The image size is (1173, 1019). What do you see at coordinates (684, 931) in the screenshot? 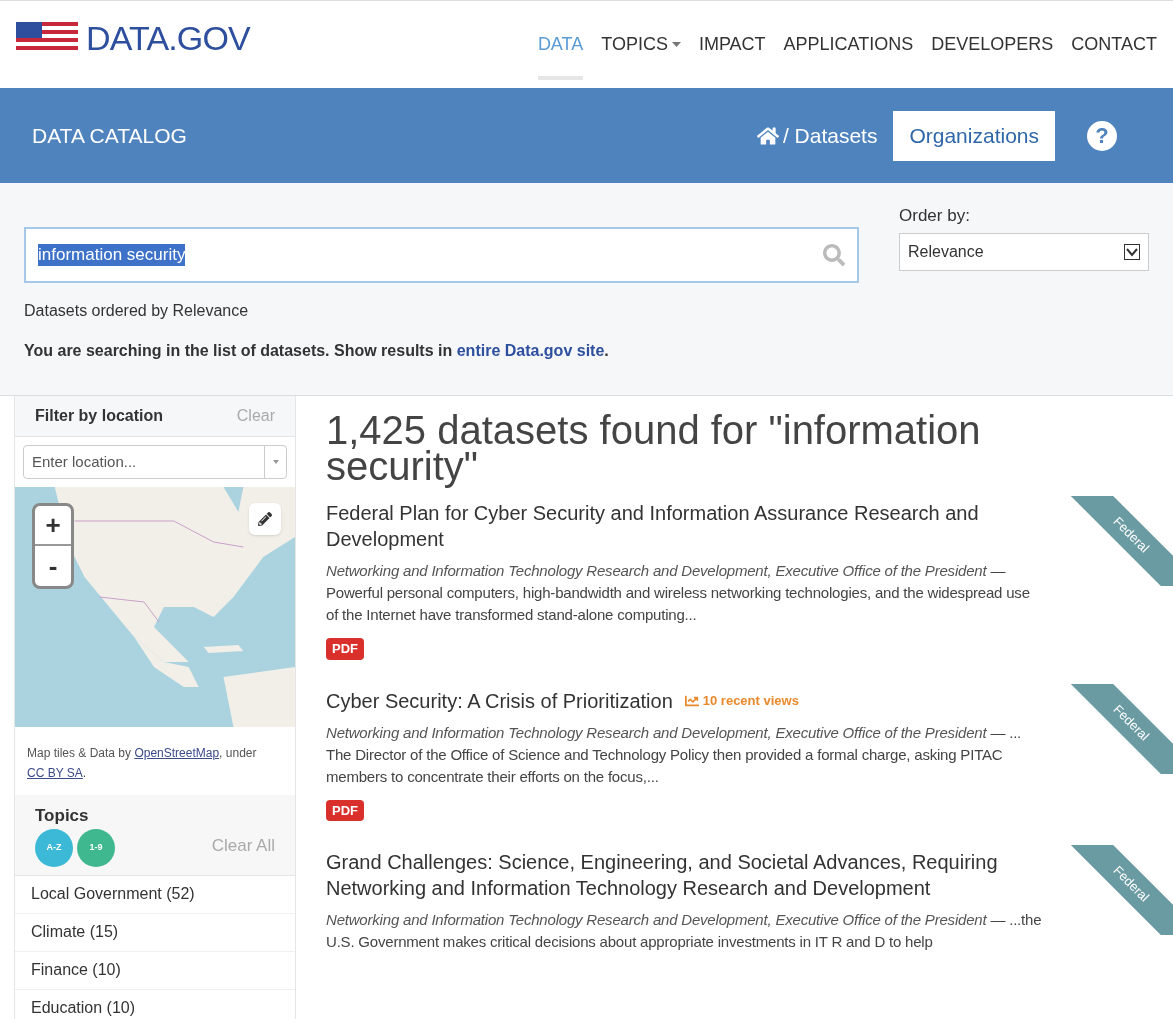
I see `dataset-description: Networking and Information Technology Research and Development, Executive Office of the President — ...the U.S. Government makes critical decisions about appropriate investments in IT R and D to help` at bounding box center [684, 931].